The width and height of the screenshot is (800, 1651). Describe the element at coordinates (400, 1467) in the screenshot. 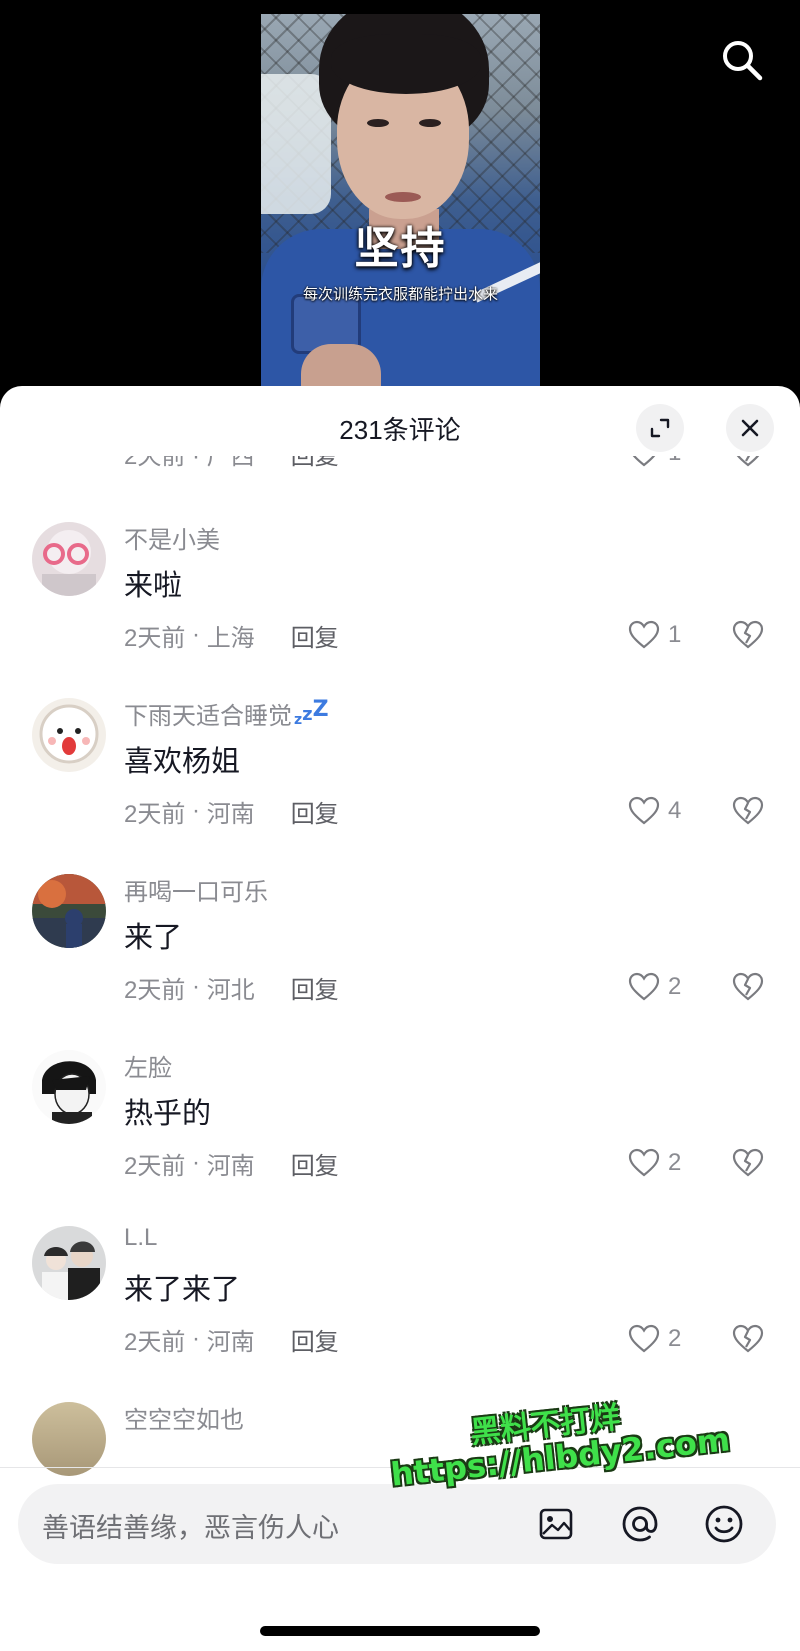

I see `input-divider` at that location.